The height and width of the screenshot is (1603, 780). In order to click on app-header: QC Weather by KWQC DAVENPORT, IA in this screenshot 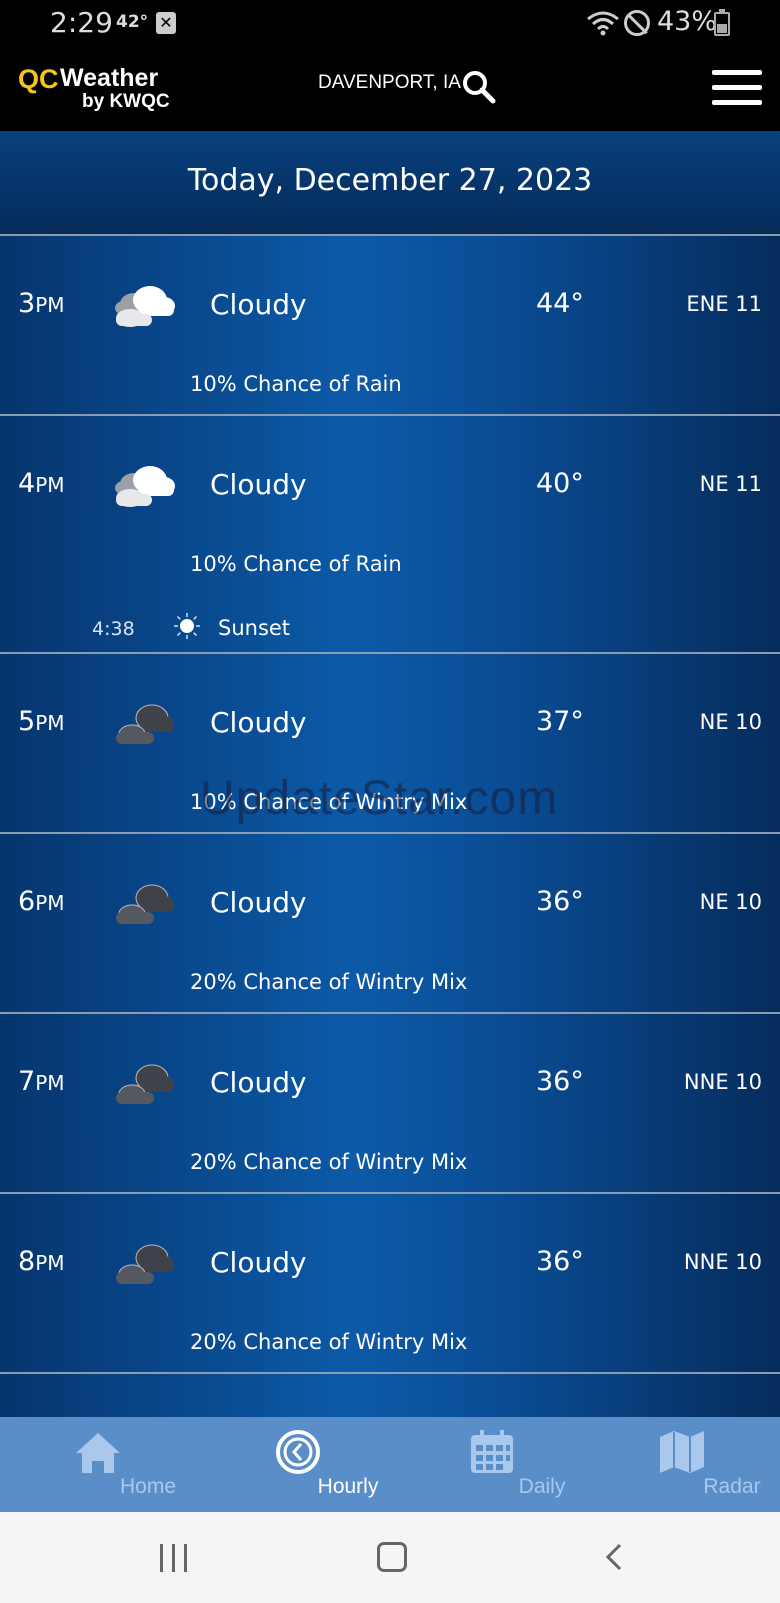, I will do `click(390, 89)`.